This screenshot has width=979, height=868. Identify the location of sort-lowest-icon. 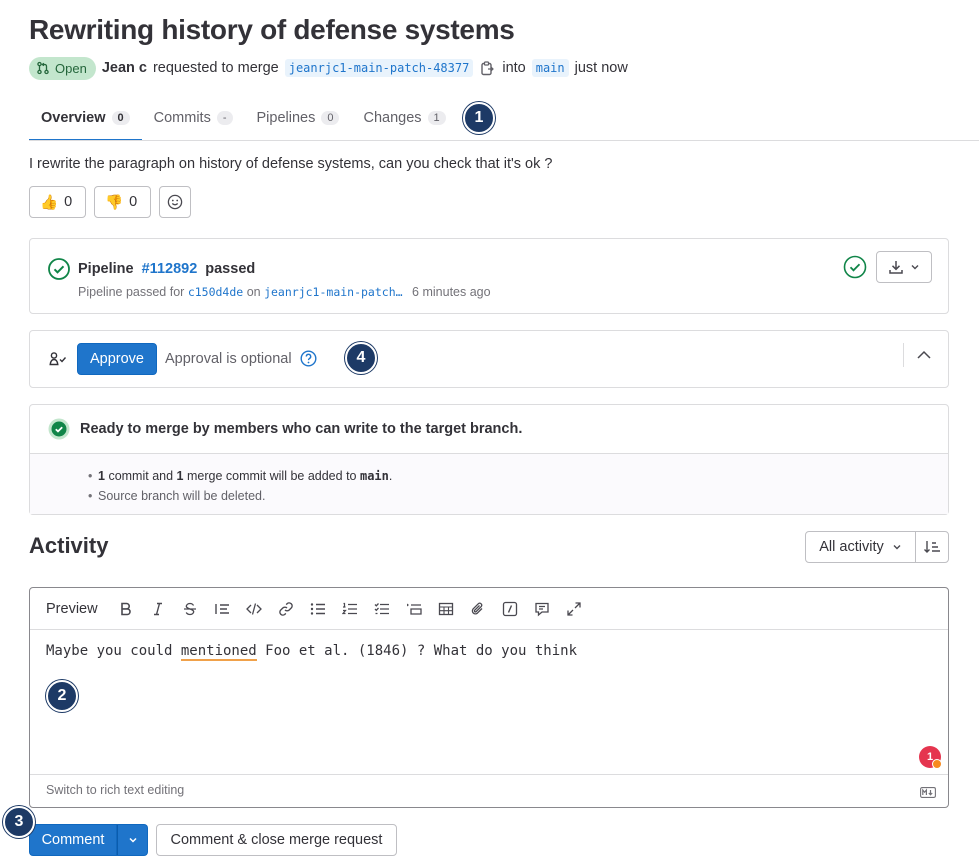
(932, 547).